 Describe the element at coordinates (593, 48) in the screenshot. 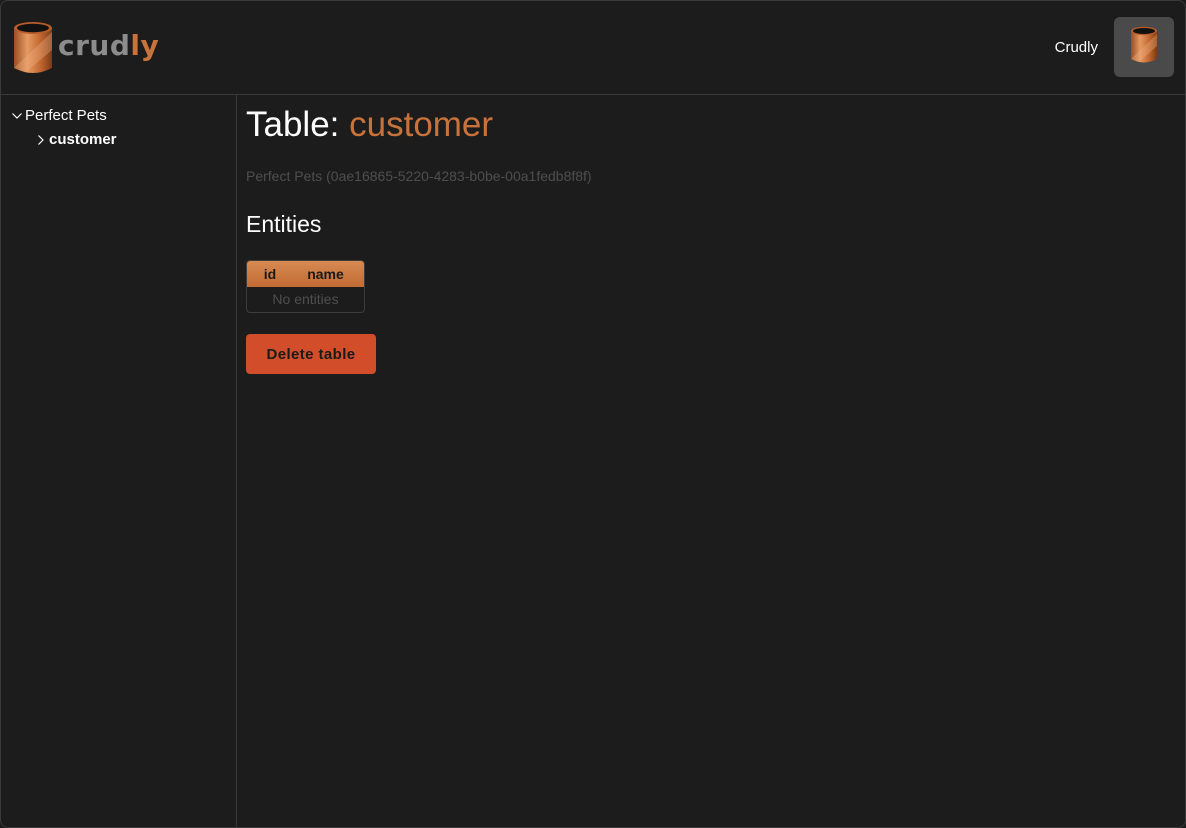

I see `top-bar: crudly Crudly` at that location.